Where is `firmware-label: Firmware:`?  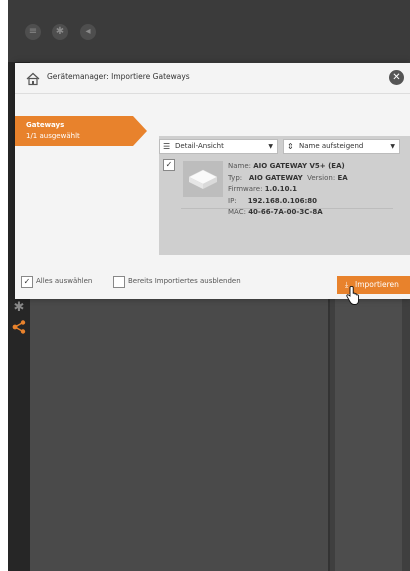
firmware-label: Firmware: is located at coordinates (245, 189).